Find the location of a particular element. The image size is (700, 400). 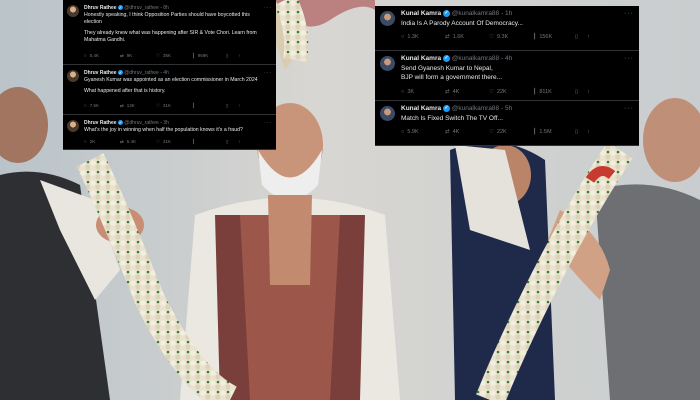

like-action: ♡ 9.3K is located at coordinates (498, 37).